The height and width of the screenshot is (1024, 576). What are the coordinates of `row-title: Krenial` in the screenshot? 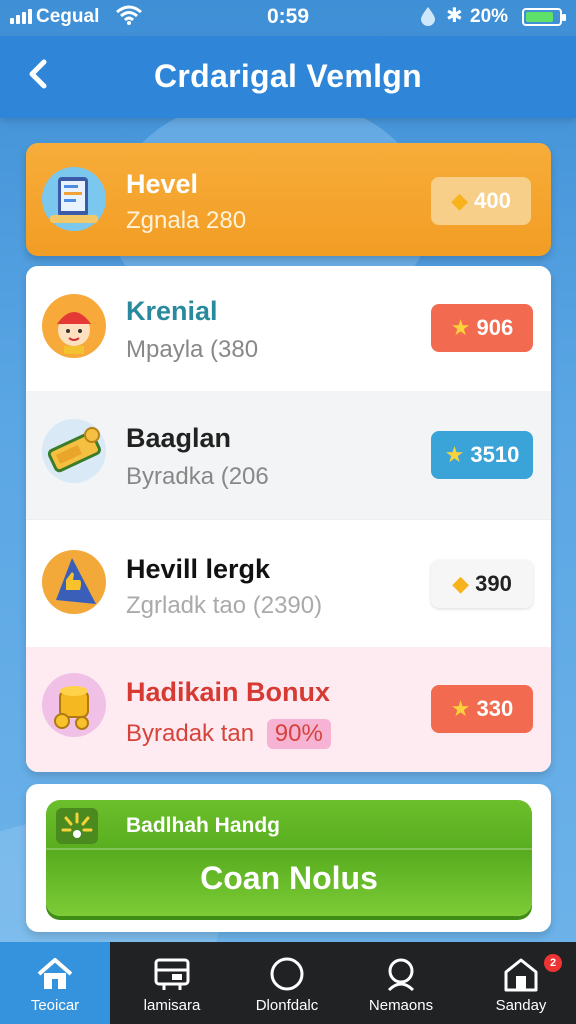 It's located at (172, 311).